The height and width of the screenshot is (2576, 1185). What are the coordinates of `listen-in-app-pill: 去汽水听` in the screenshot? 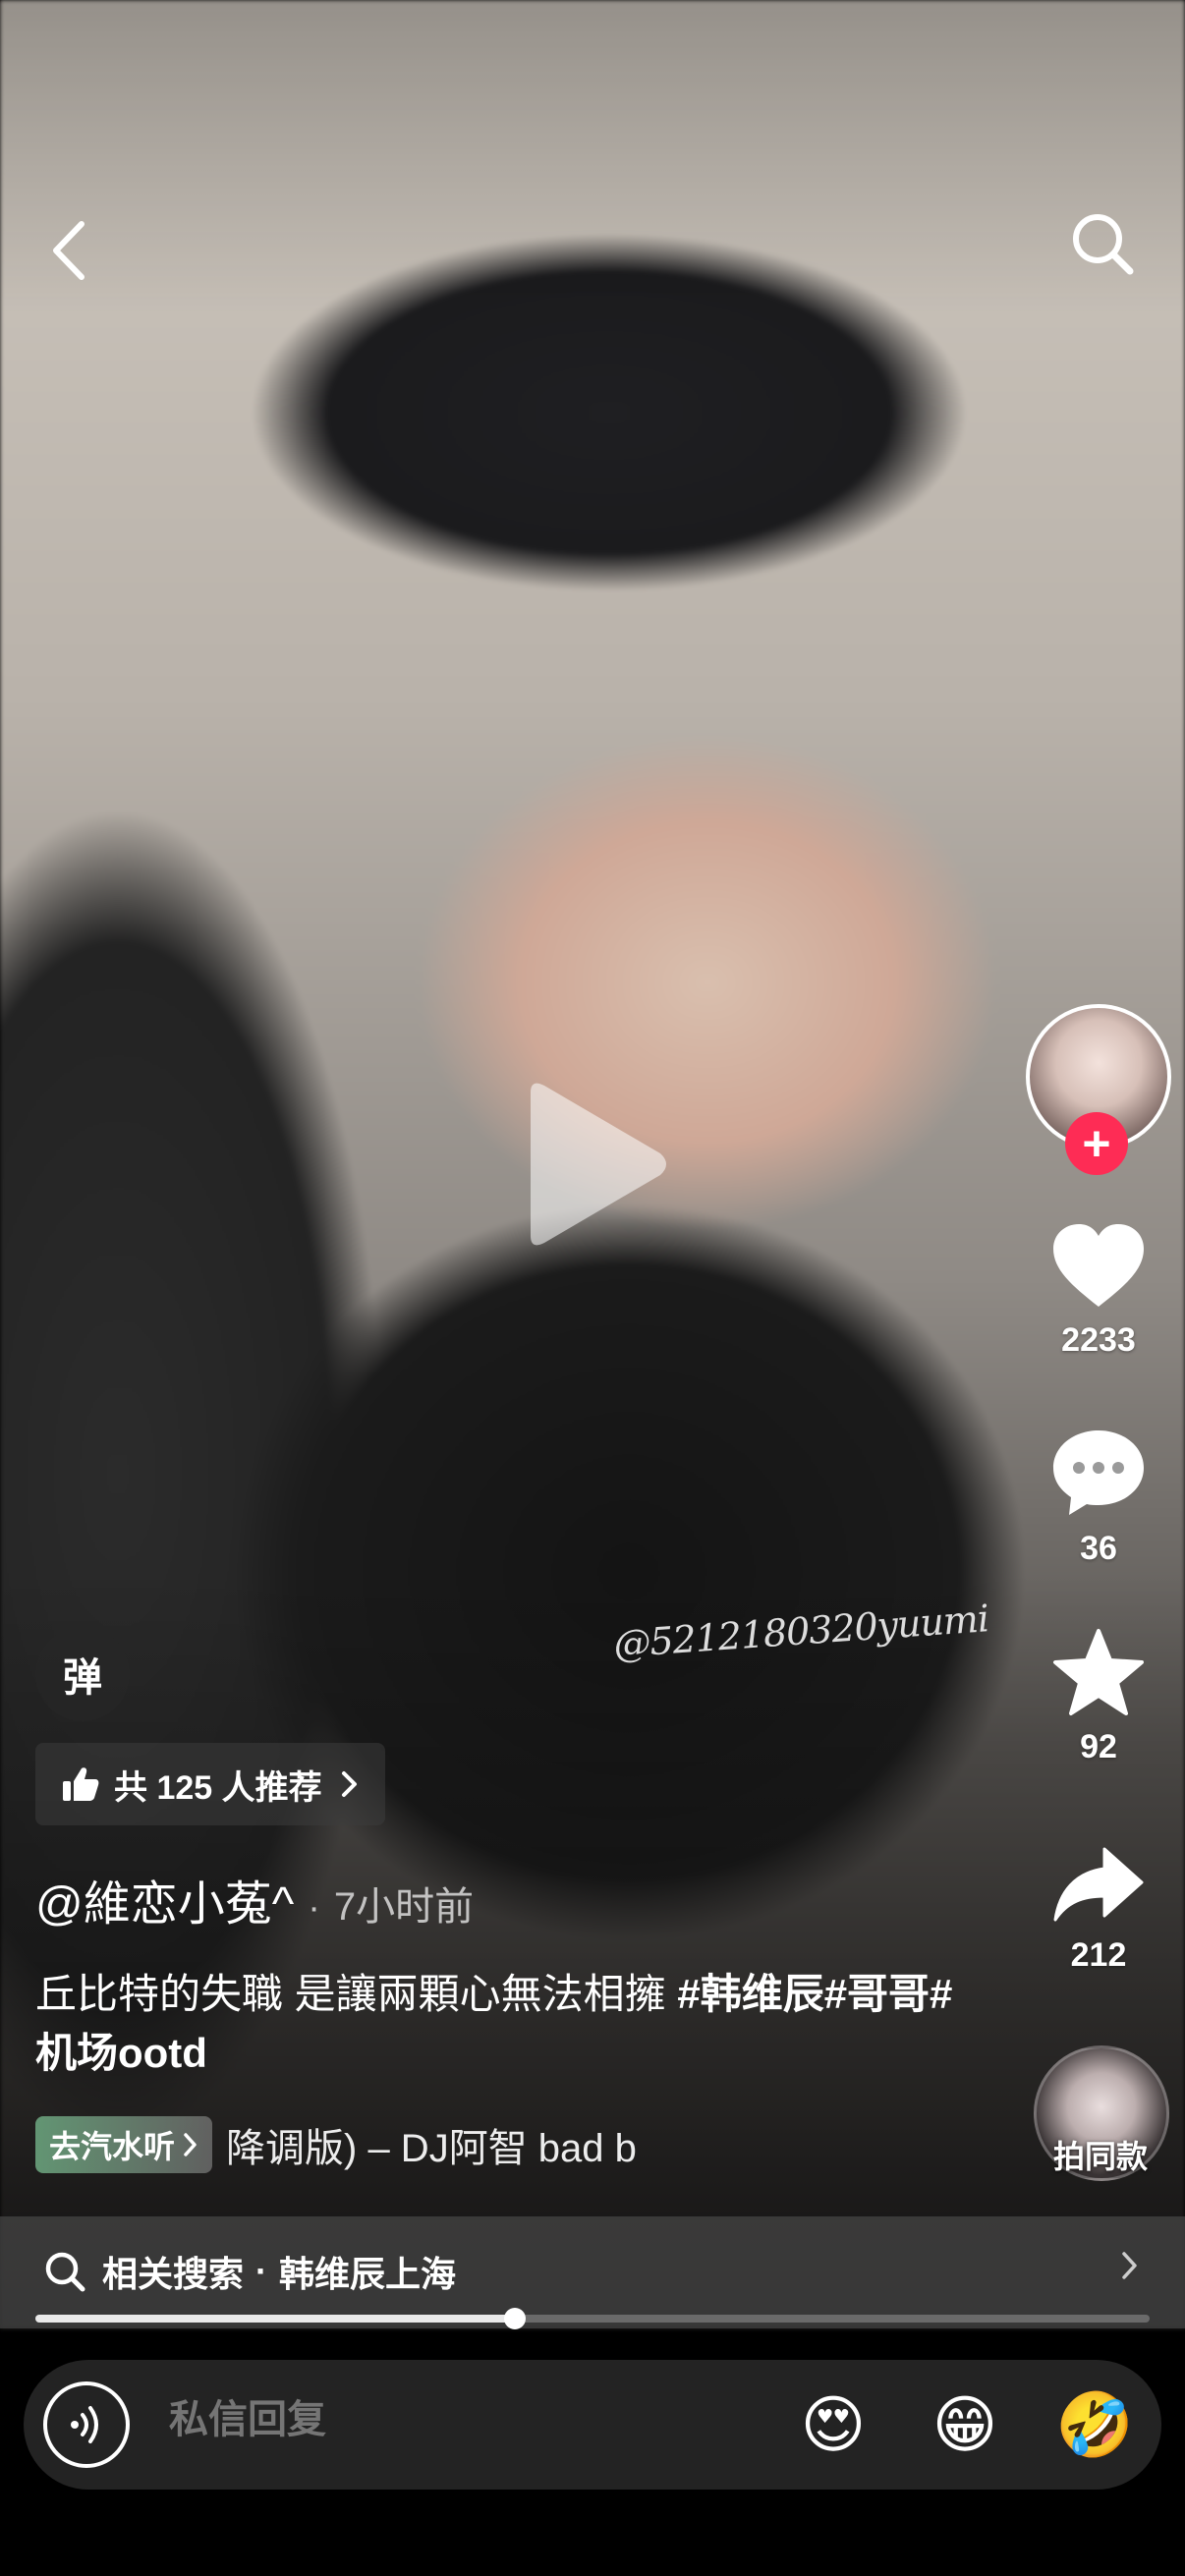 It's located at (124, 2144).